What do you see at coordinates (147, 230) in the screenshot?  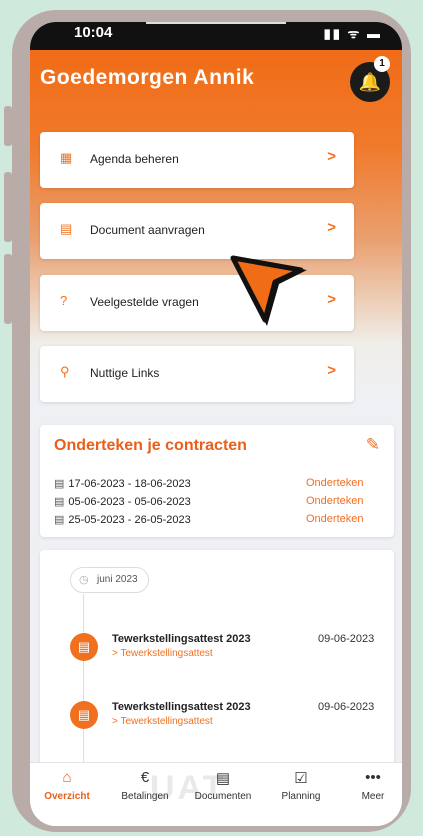 I see `menu-item-label: Document aanvragen` at bounding box center [147, 230].